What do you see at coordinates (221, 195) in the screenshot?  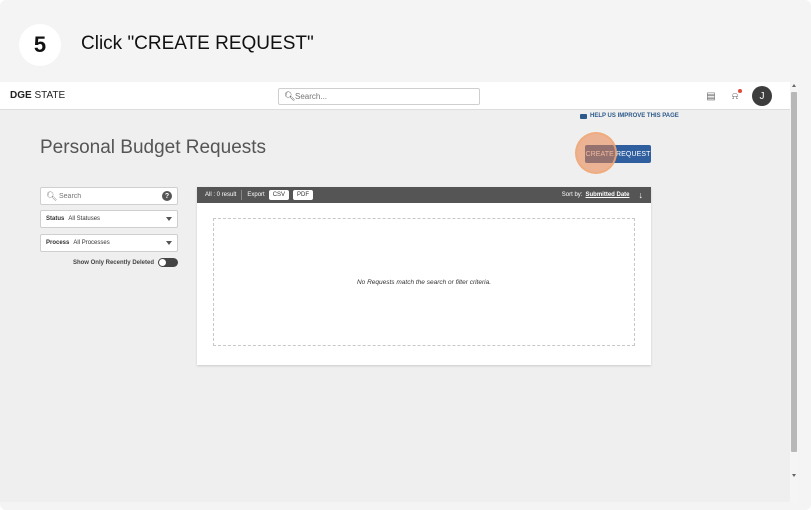 I see `result-count: All : 0 result` at bounding box center [221, 195].